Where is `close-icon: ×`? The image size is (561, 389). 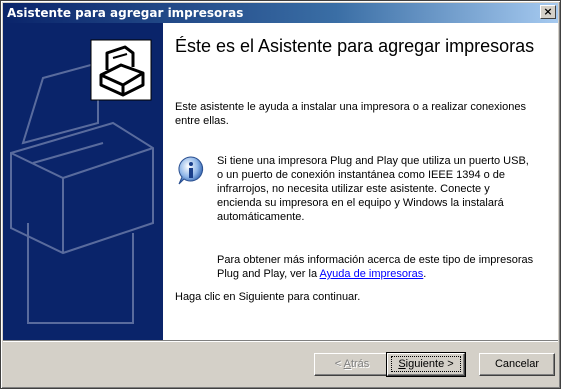 close-icon: × is located at coordinates (548, 11).